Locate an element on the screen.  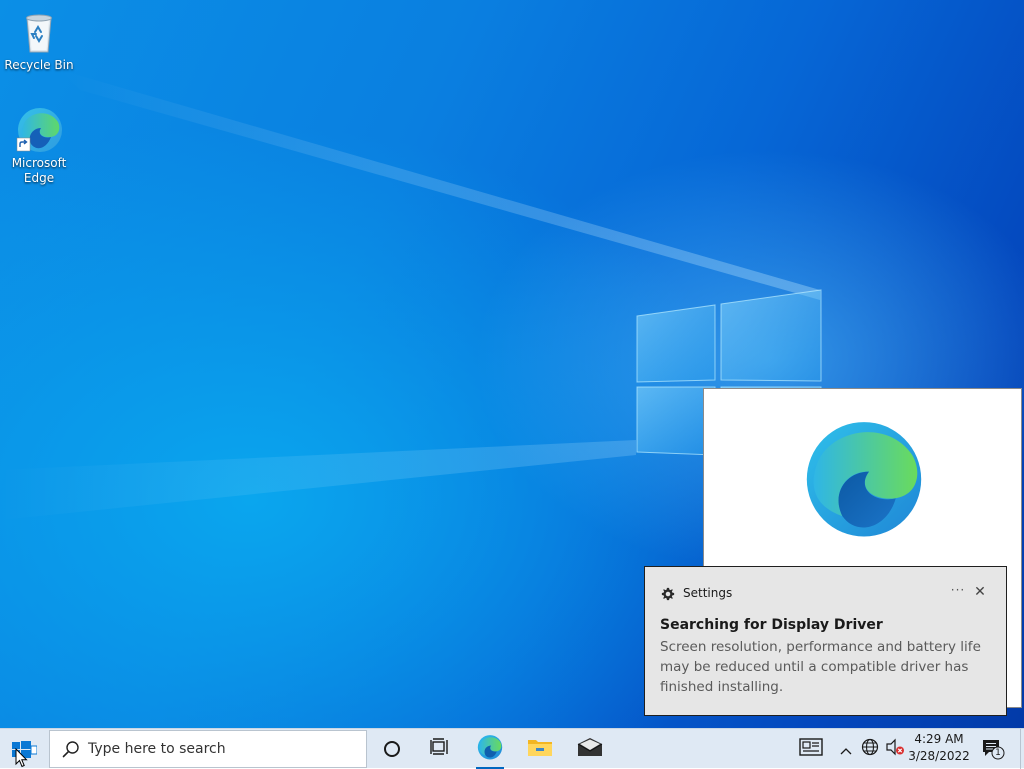
desktop-icon-label: Microsoft Edge is located at coordinates (39, 170).